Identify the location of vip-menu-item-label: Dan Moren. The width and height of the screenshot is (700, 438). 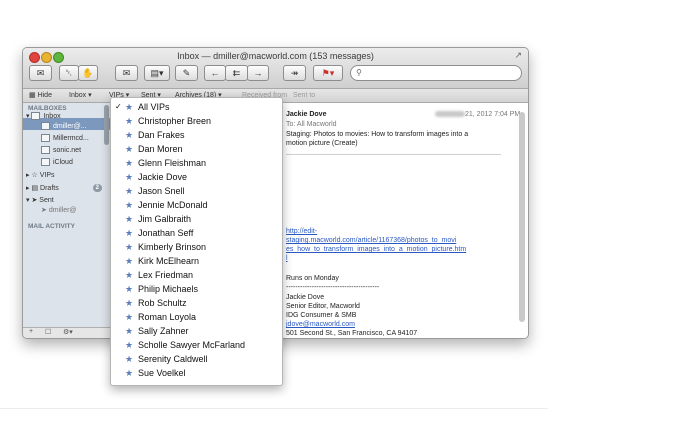
(160, 149).